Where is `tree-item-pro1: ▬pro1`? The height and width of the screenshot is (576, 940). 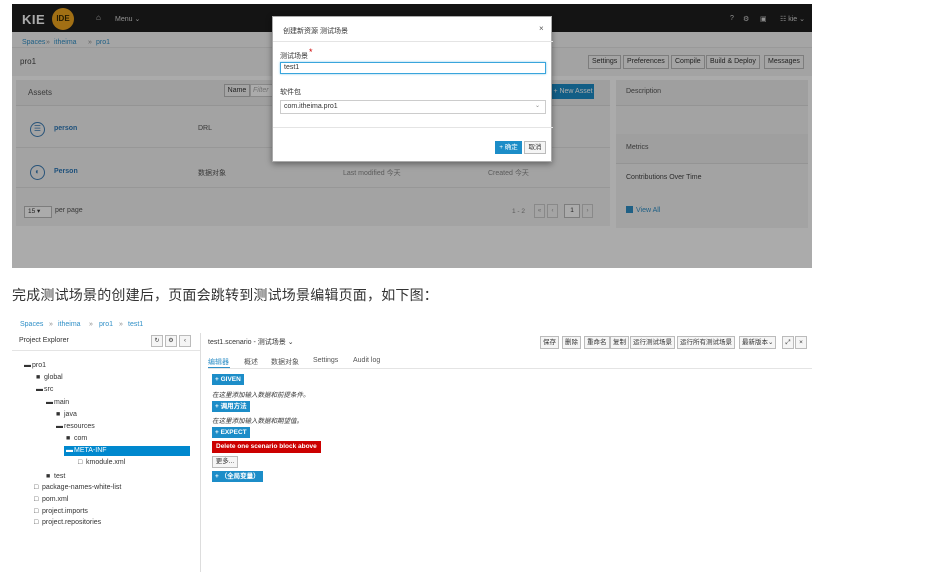
tree-item-pro1: ▬pro1 is located at coordinates (35, 365).